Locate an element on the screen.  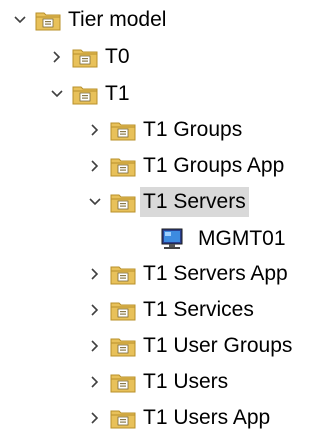
tree-node-label: T1 Users is located at coordinates (186, 381).